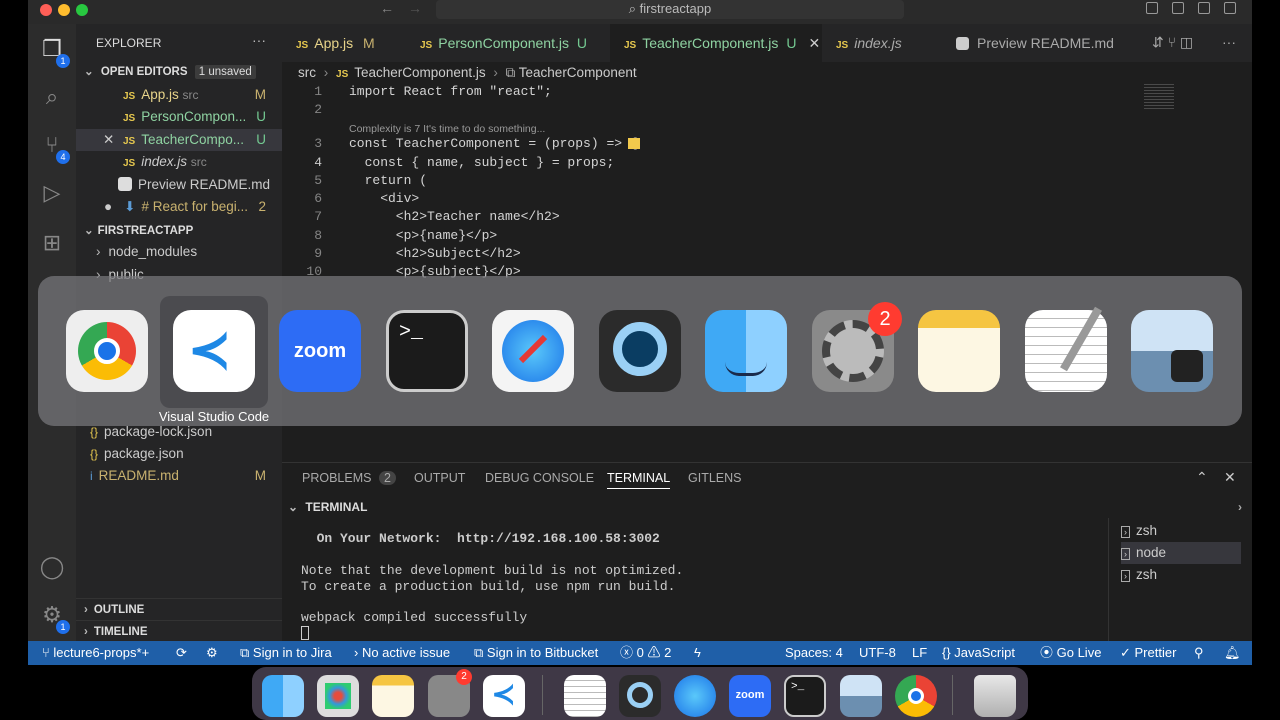 This screenshot has height=720, width=1280. Describe the element at coordinates (179, 631) in the screenshot. I see `timeline-header: › TIMELINE` at that location.